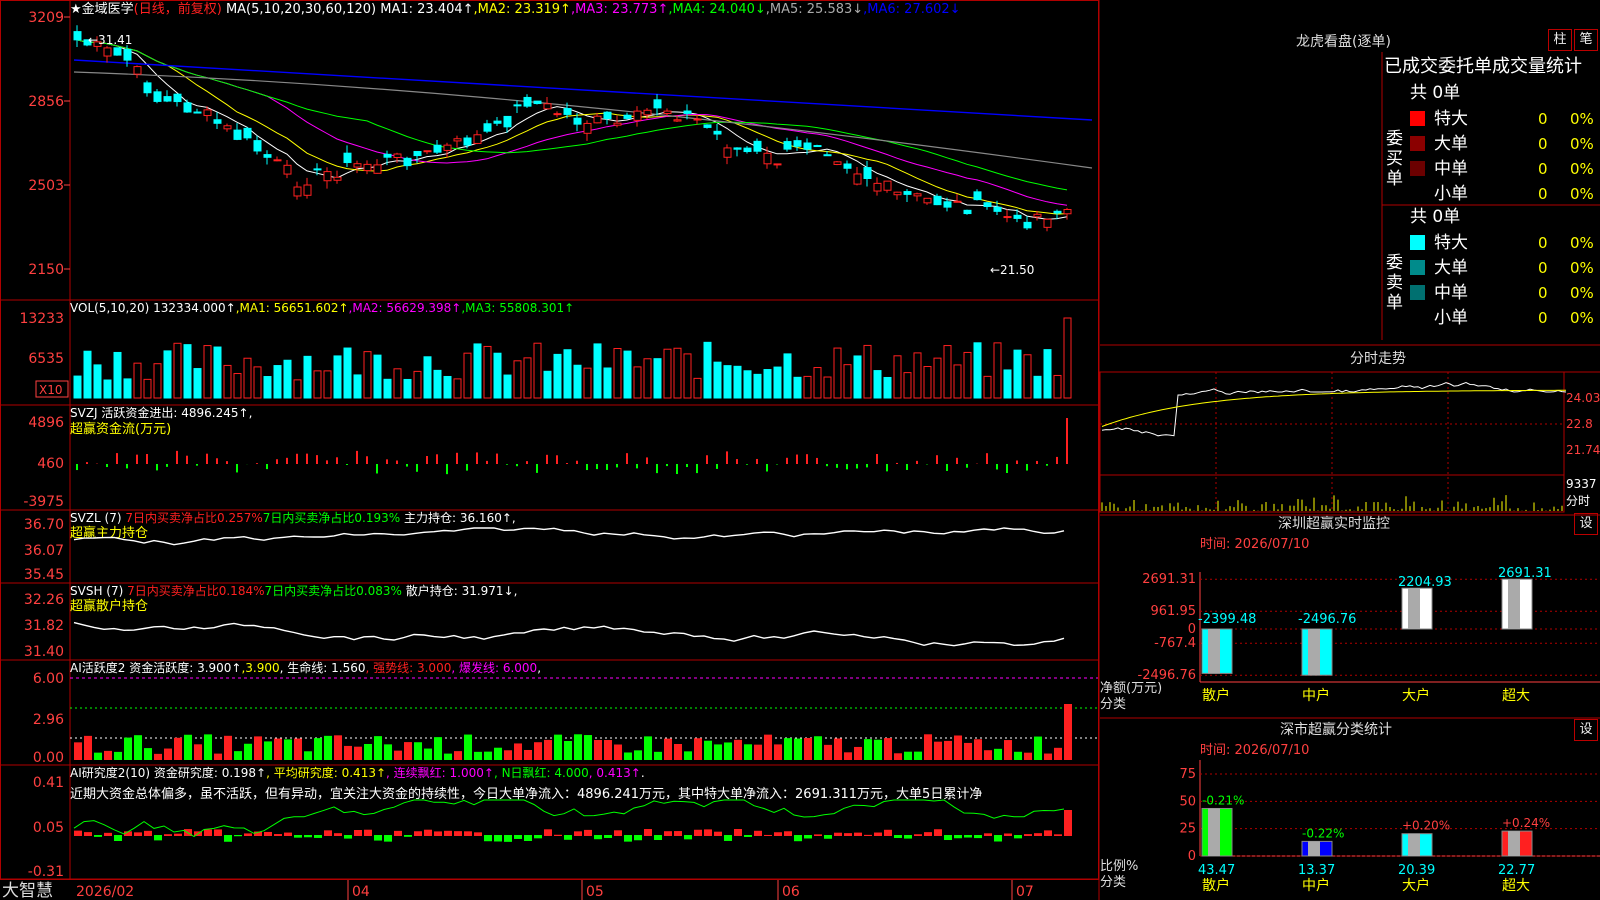 This screenshot has height=900, width=1600. What do you see at coordinates (583, 90) in the screenshot?
I see `ma-line` at bounding box center [583, 90].